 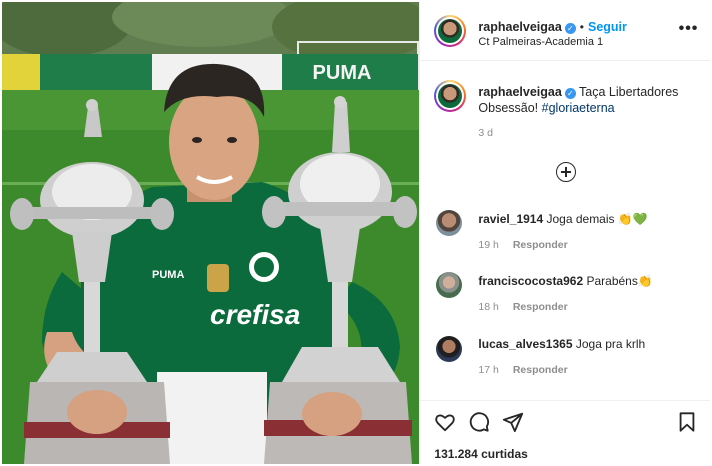 I want to click on comment-meta: 19 h Responder, so click(x=522, y=245).